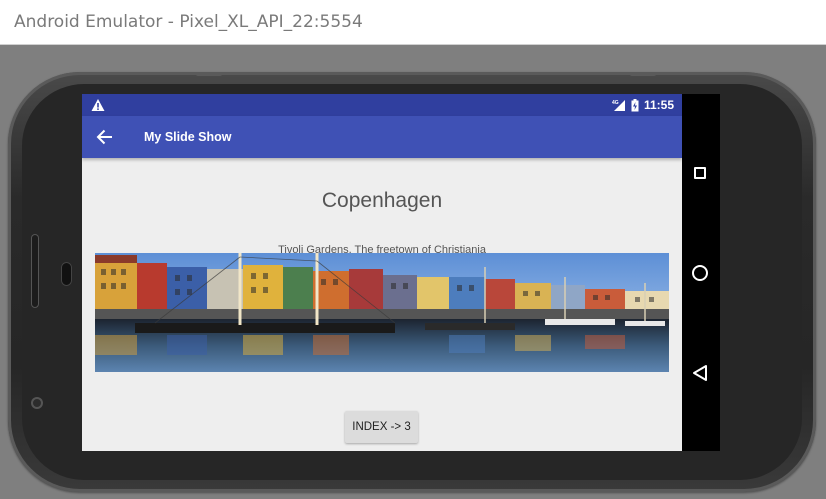  I want to click on navigation-bar, so click(701, 272).